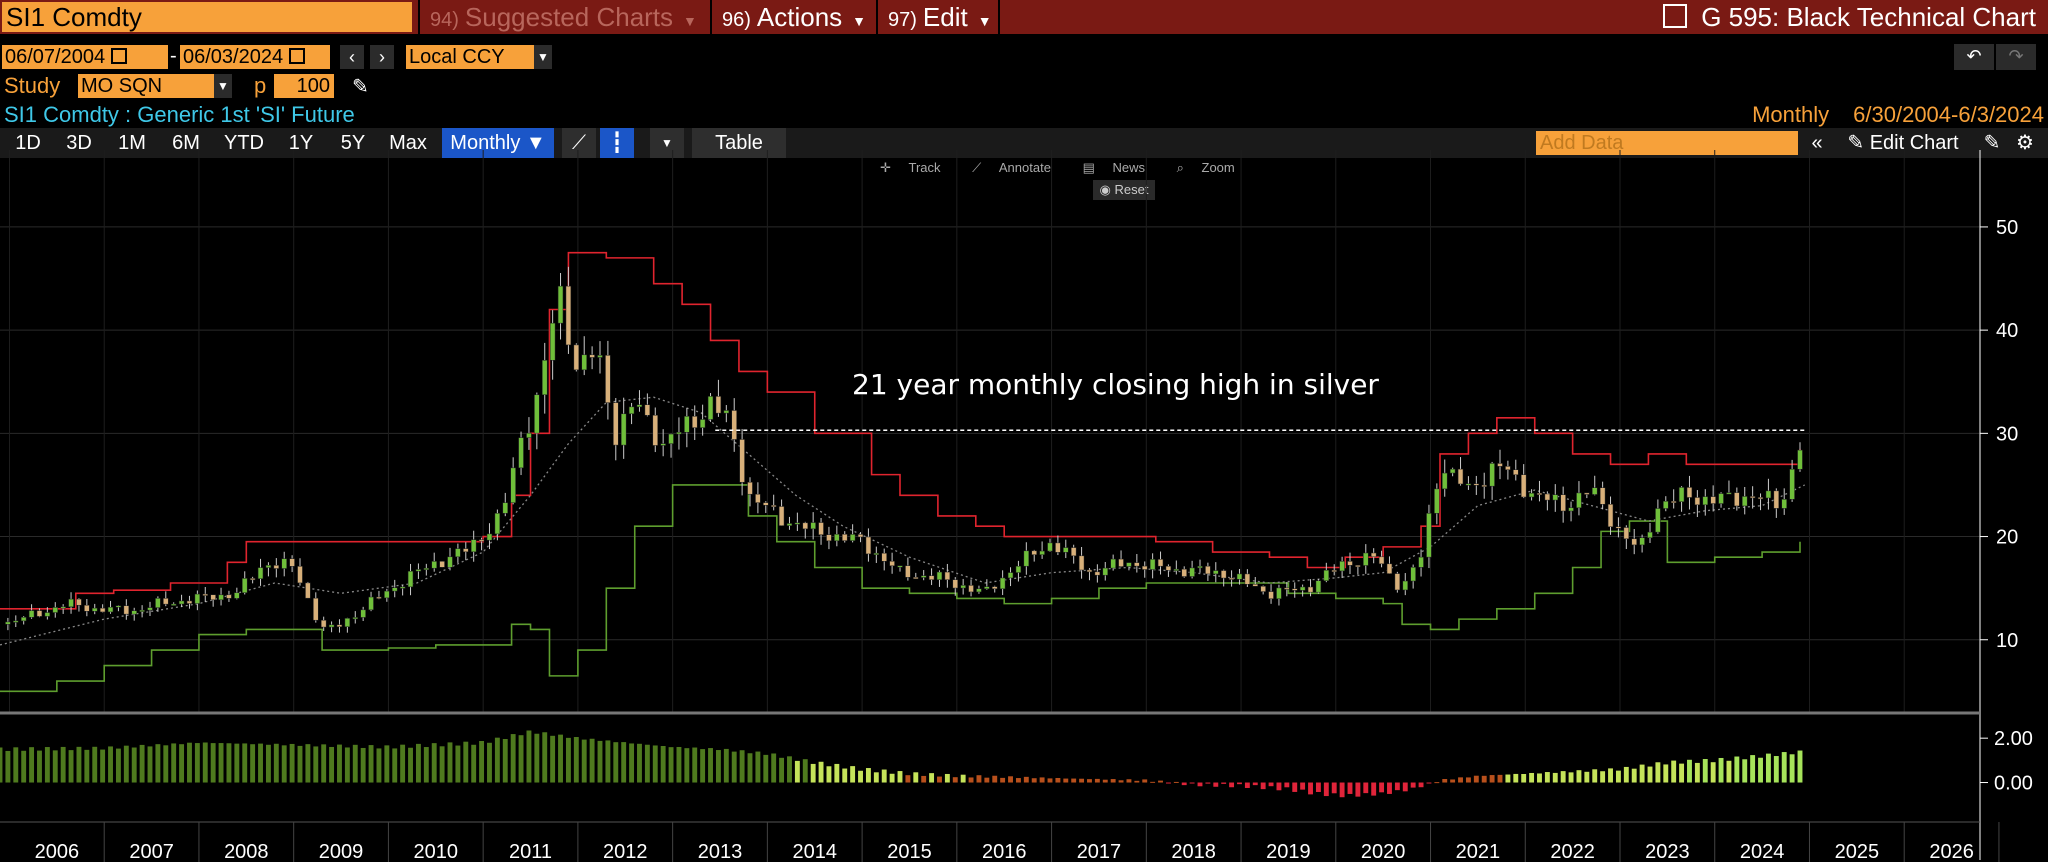 The height and width of the screenshot is (862, 2048). Describe the element at coordinates (1667, 851) in the screenshot. I see `x-tick-label: 2023` at that location.